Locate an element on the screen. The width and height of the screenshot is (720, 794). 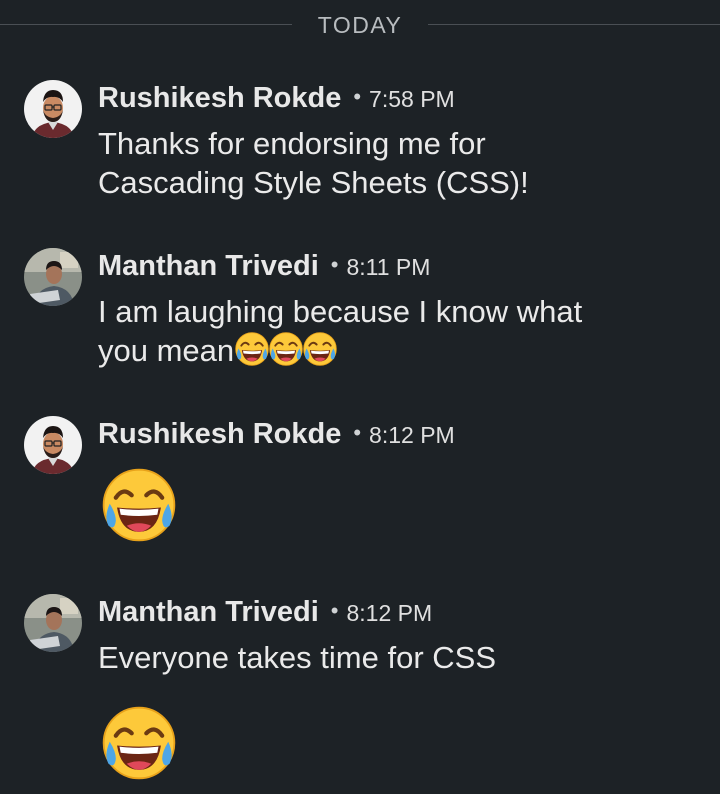
message-text-line-2: you mean is located at coordinates (378, 350).